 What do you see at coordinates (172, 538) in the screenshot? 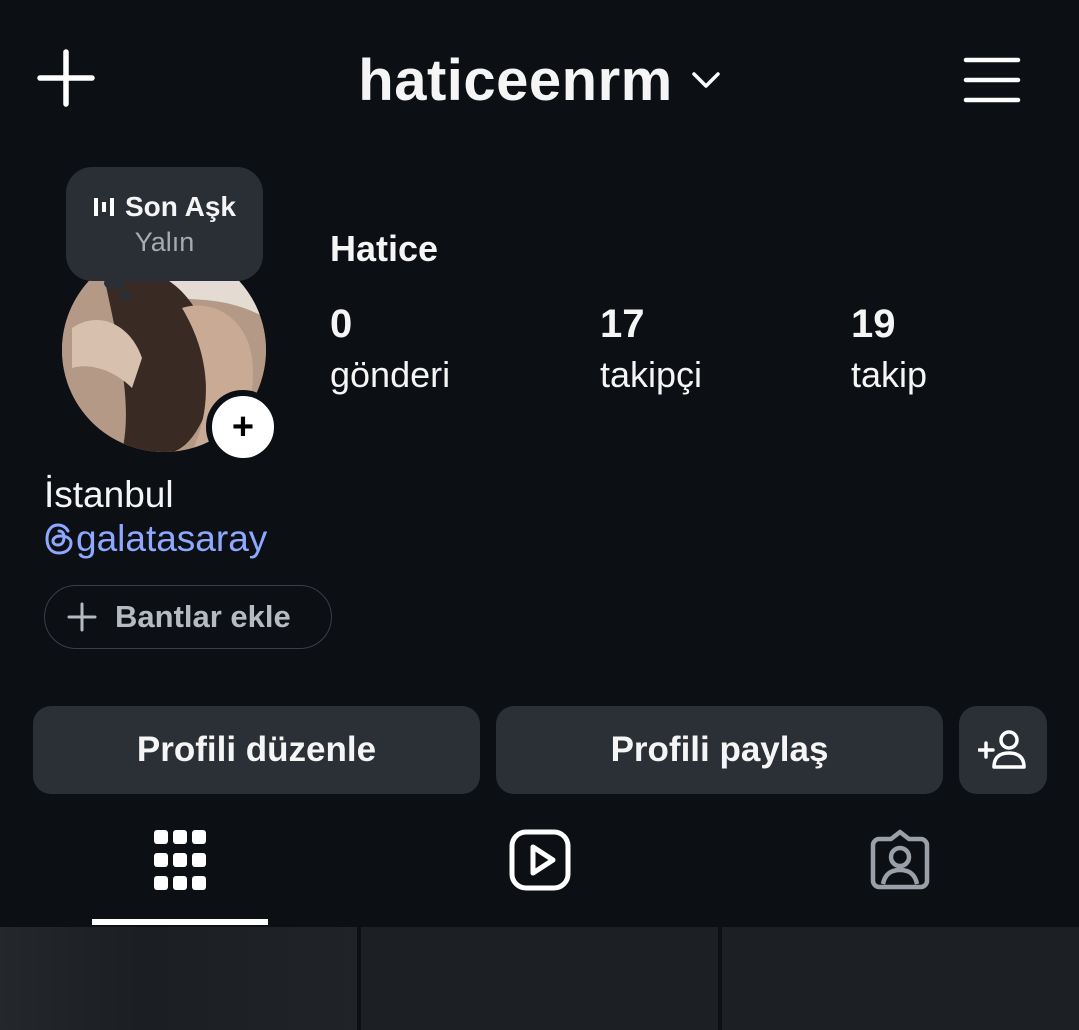
I see `threads-handle: galatasaray` at bounding box center [172, 538].